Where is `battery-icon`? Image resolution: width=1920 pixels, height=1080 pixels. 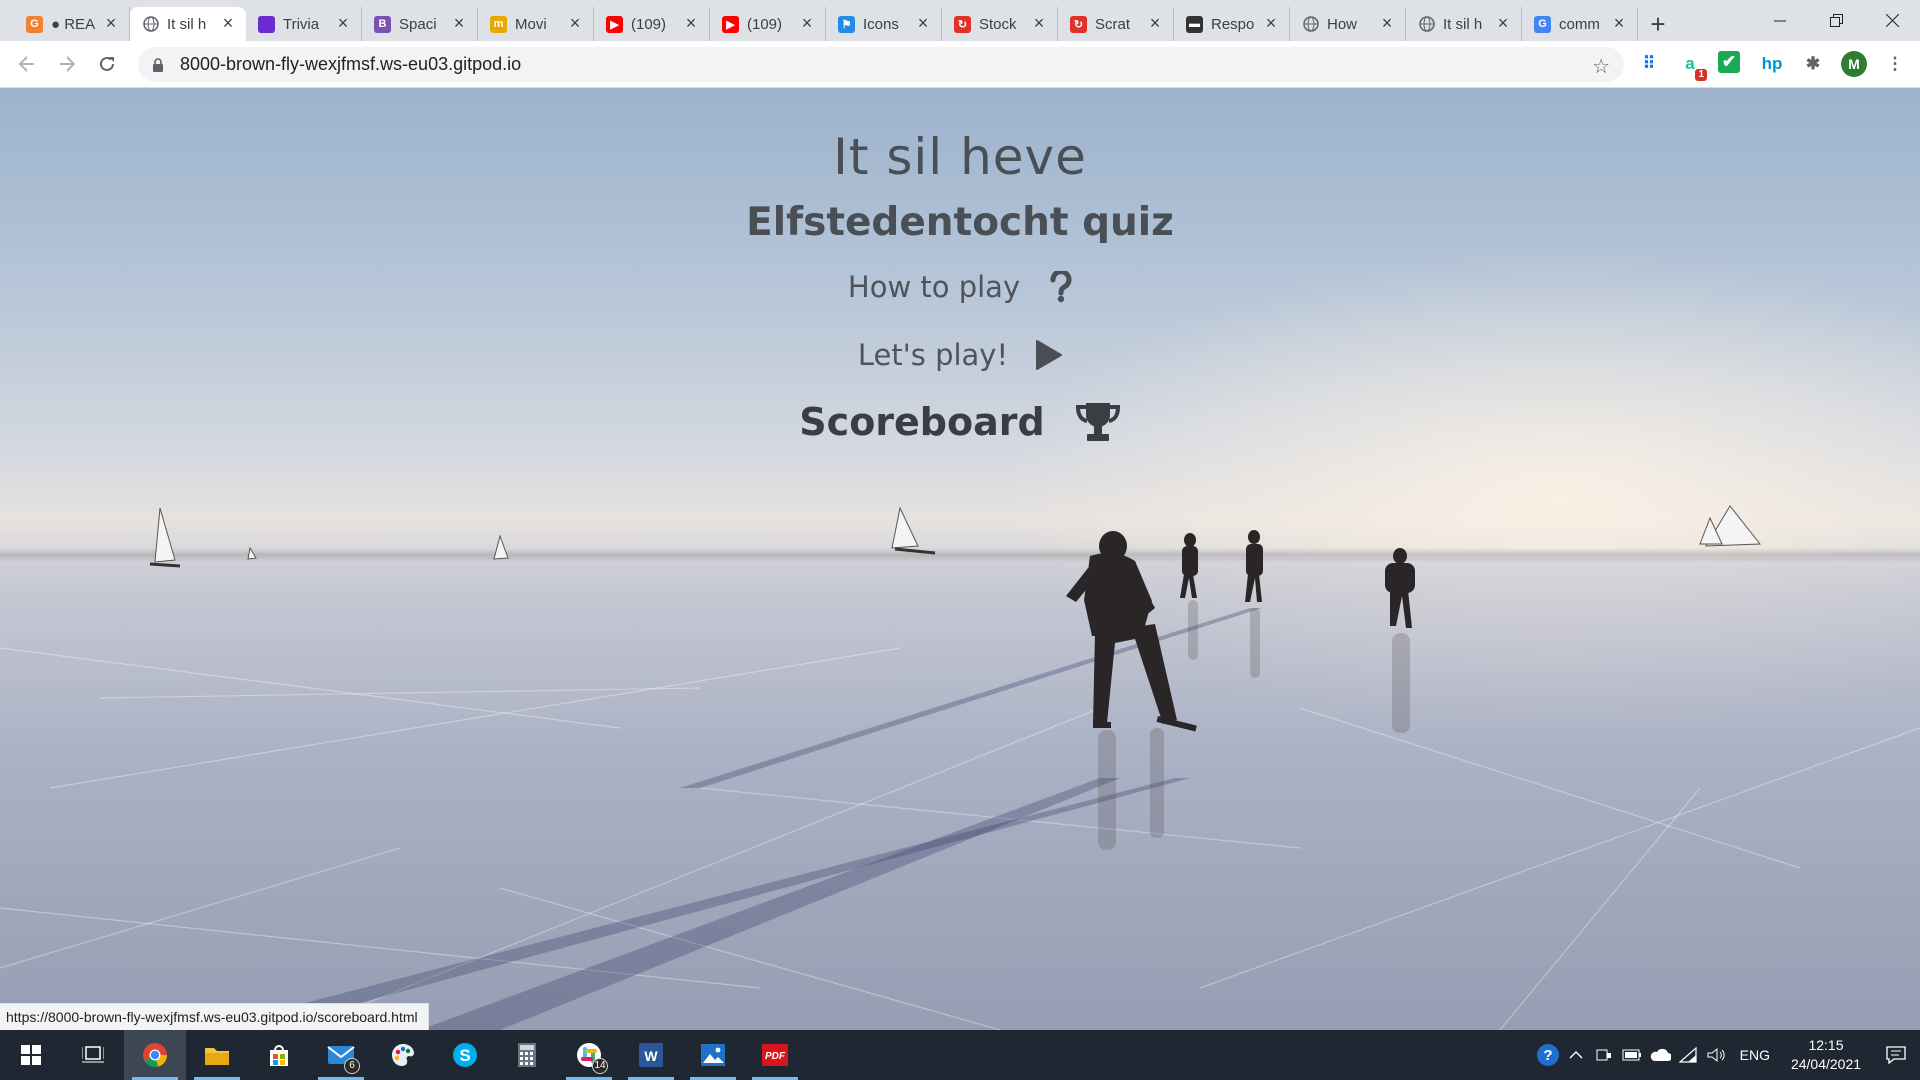
battery-icon is located at coordinates (1632, 1055).